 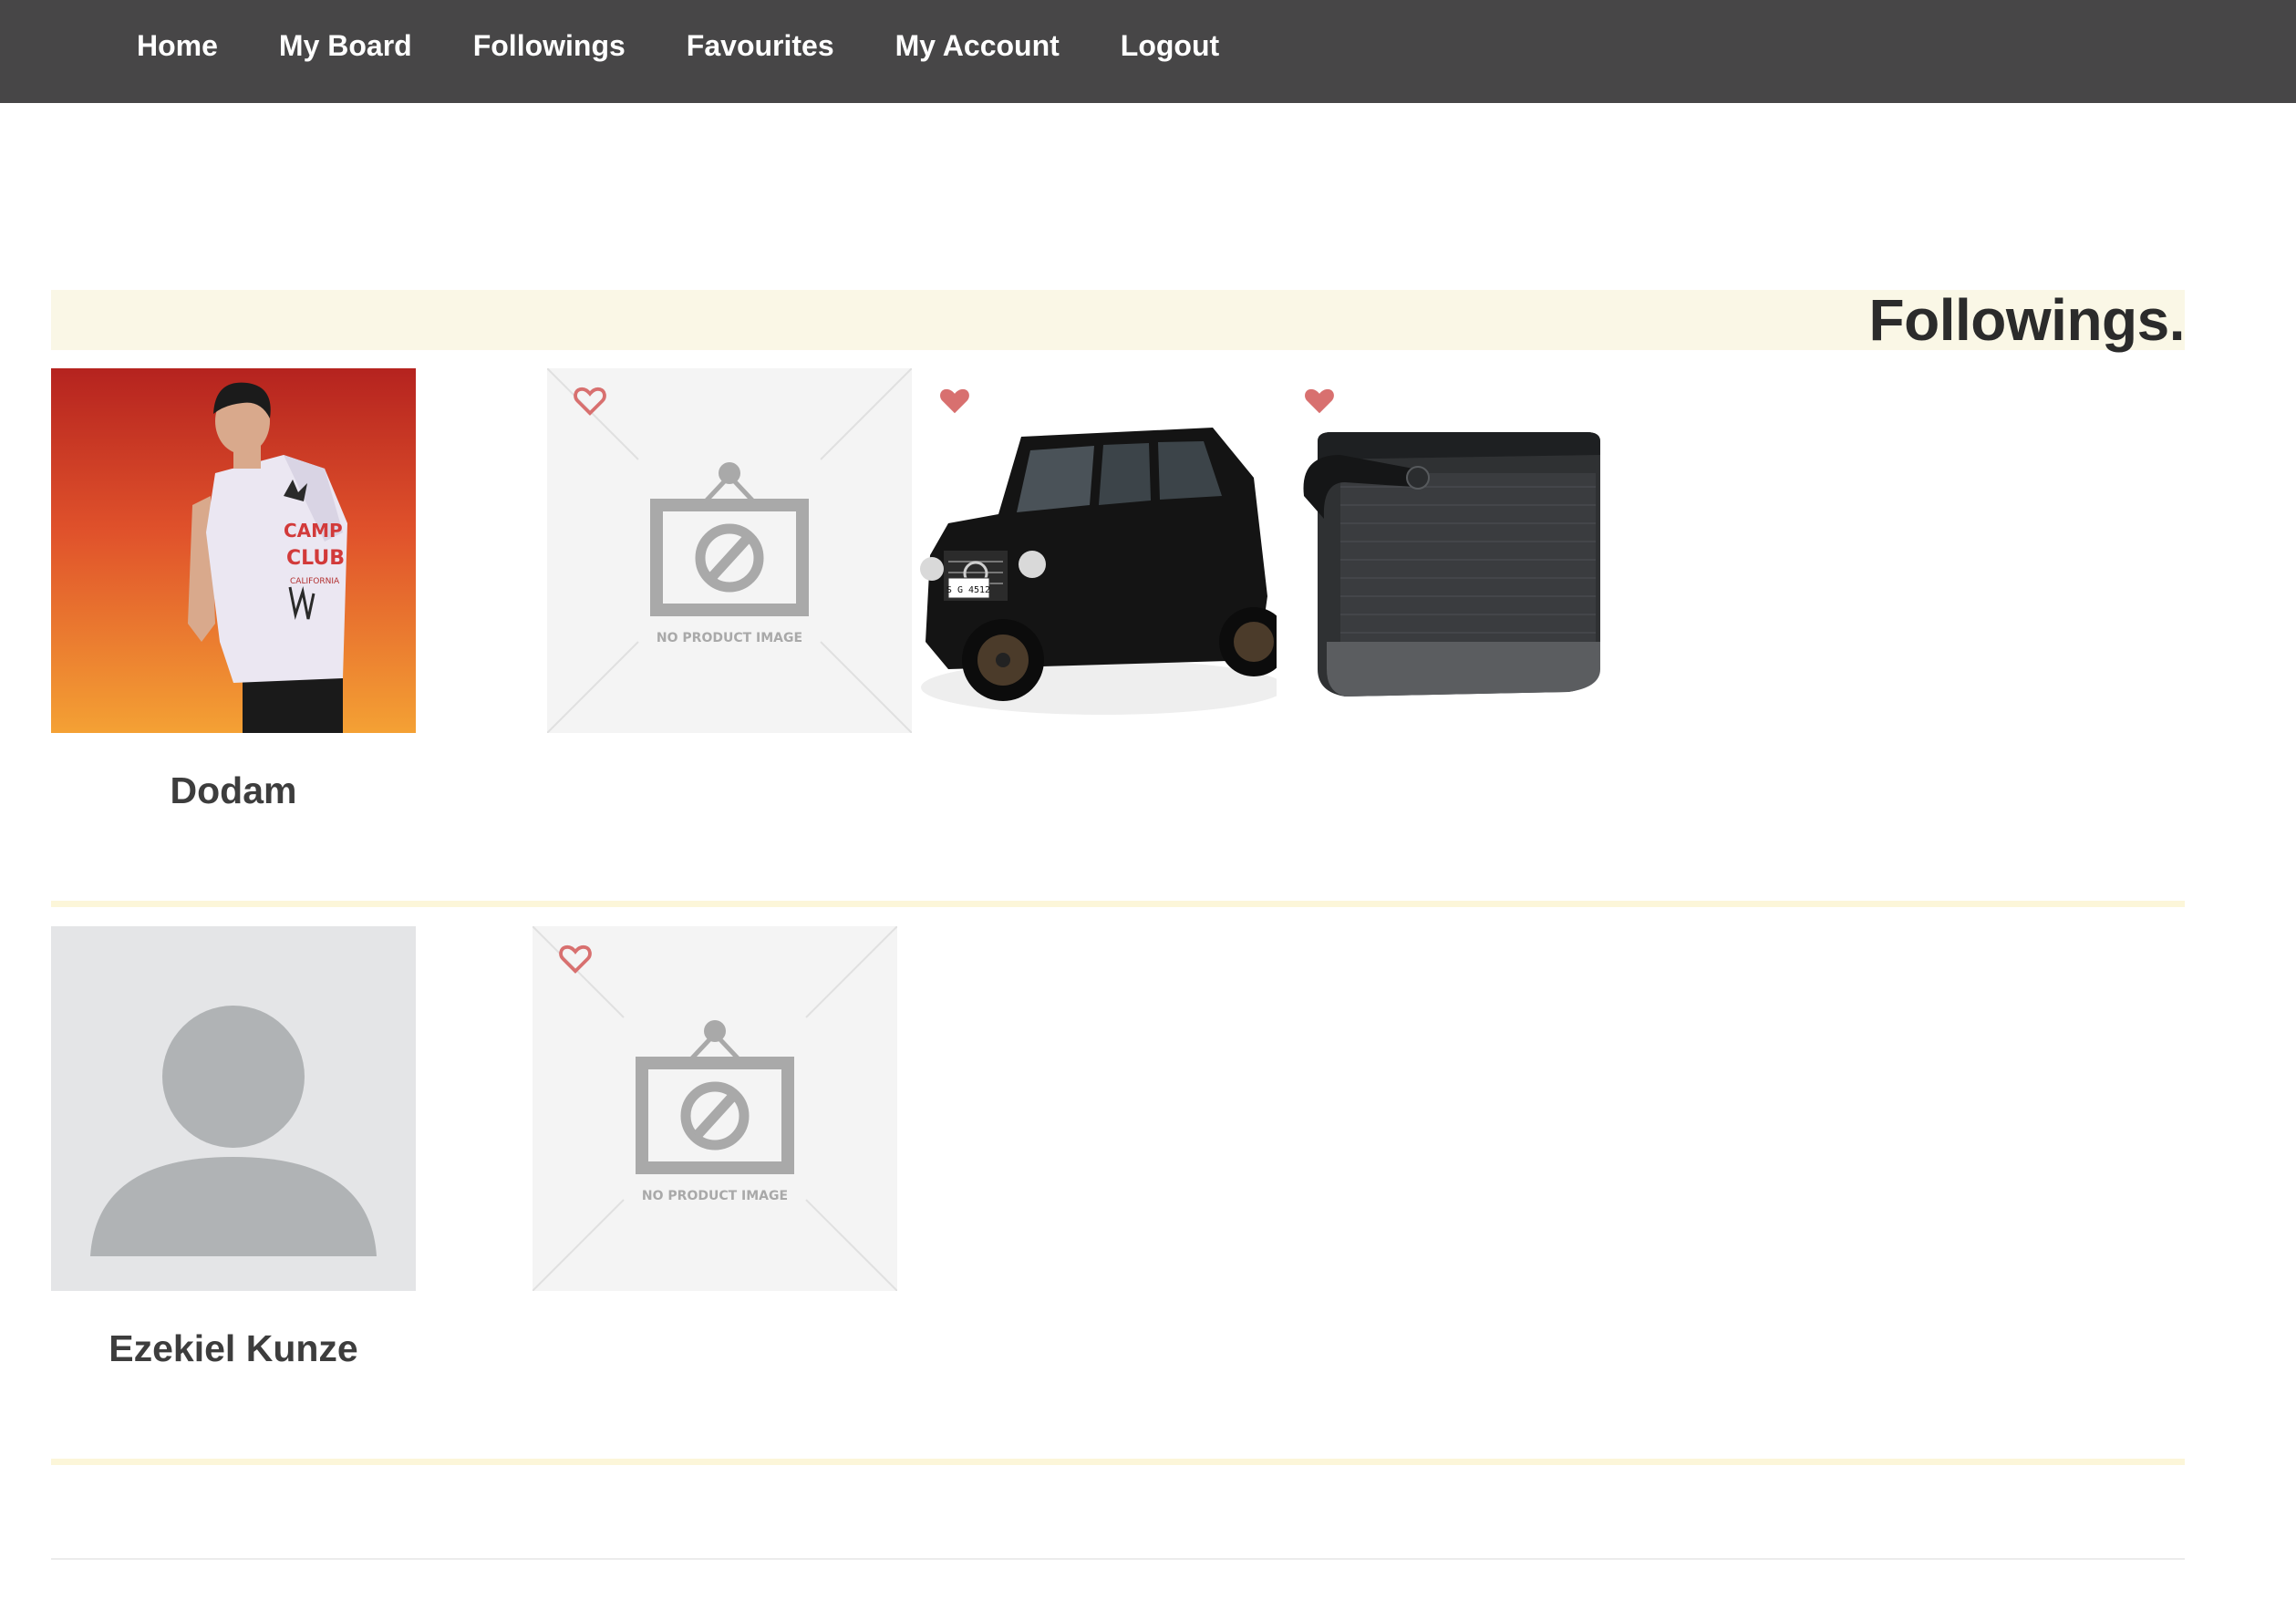 I want to click on page-title: Followings., so click(x=2027, y=320).